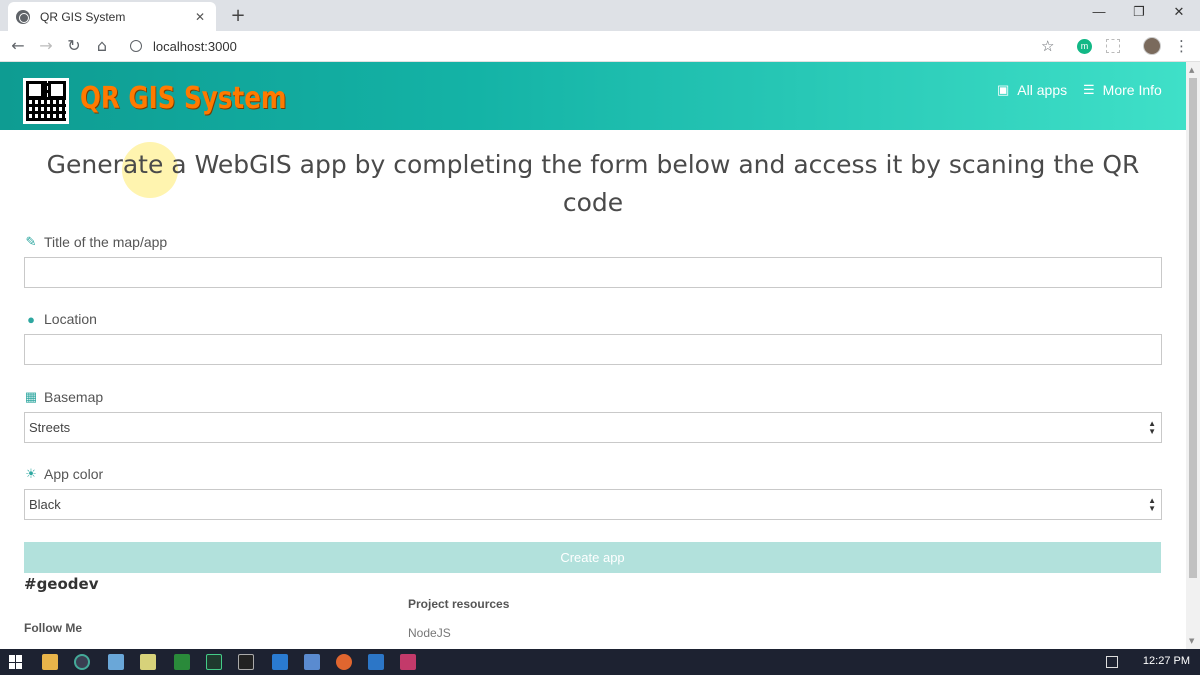  Describe the element at coordinates (70, 319) in the screenshot. I see `location-label-text: Location` at that location.